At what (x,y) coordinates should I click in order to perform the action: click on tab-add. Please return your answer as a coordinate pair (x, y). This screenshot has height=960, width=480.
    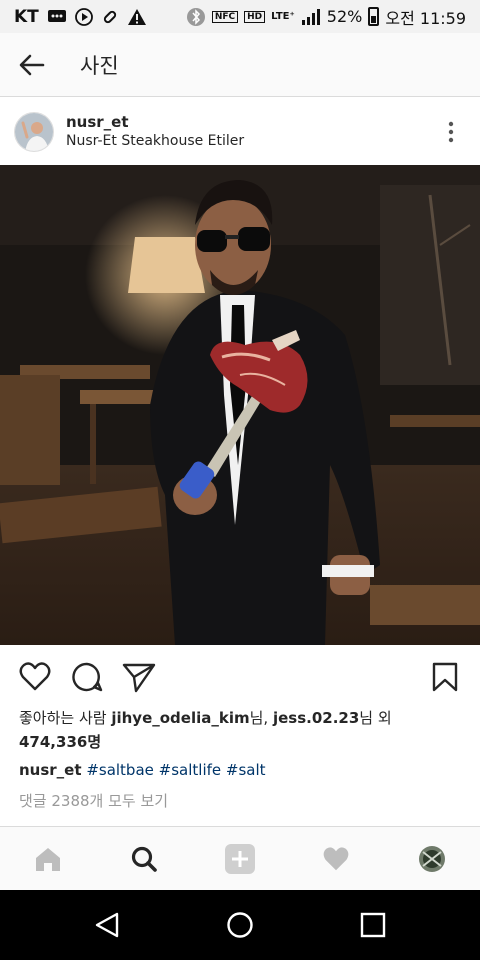
    Looking at the image, I should click on (240, 859).